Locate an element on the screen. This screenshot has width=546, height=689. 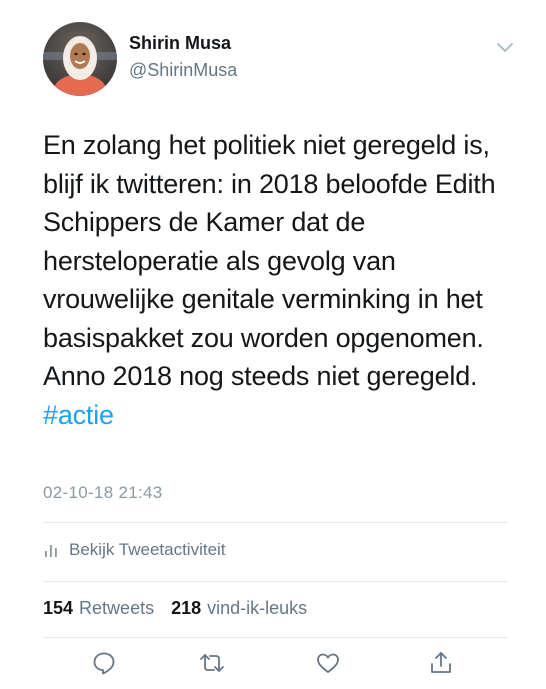
tweet-header: Shirin Musa @ShirinMusa is located at coordinates (279, 59).